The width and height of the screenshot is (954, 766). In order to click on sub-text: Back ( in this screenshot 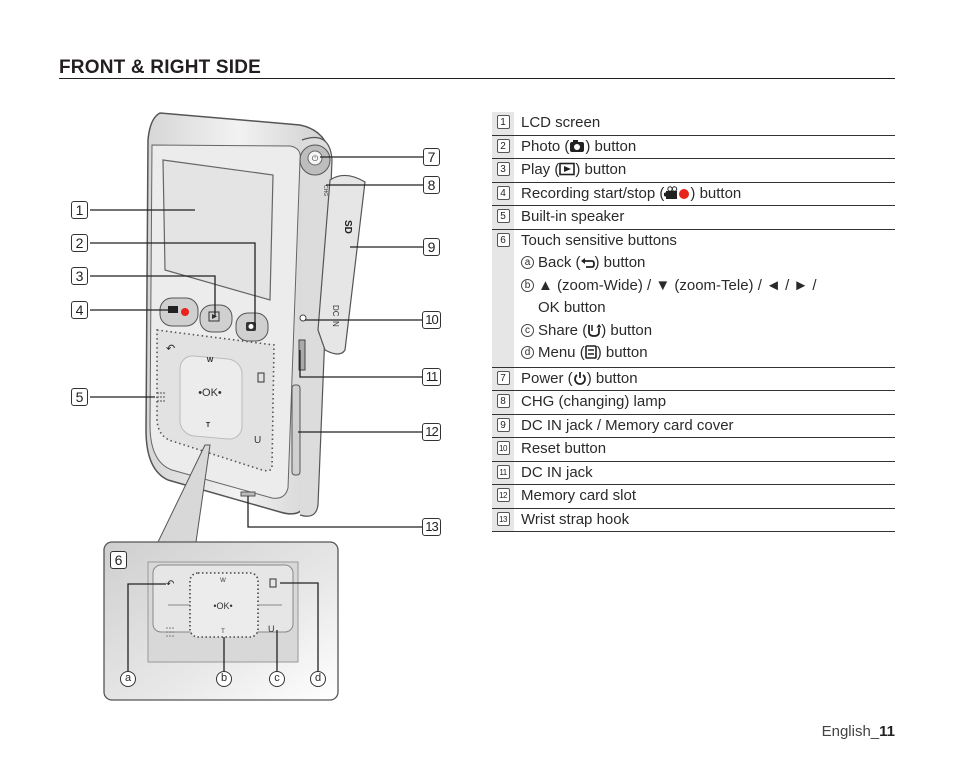, I will do `click(559, 262)`.